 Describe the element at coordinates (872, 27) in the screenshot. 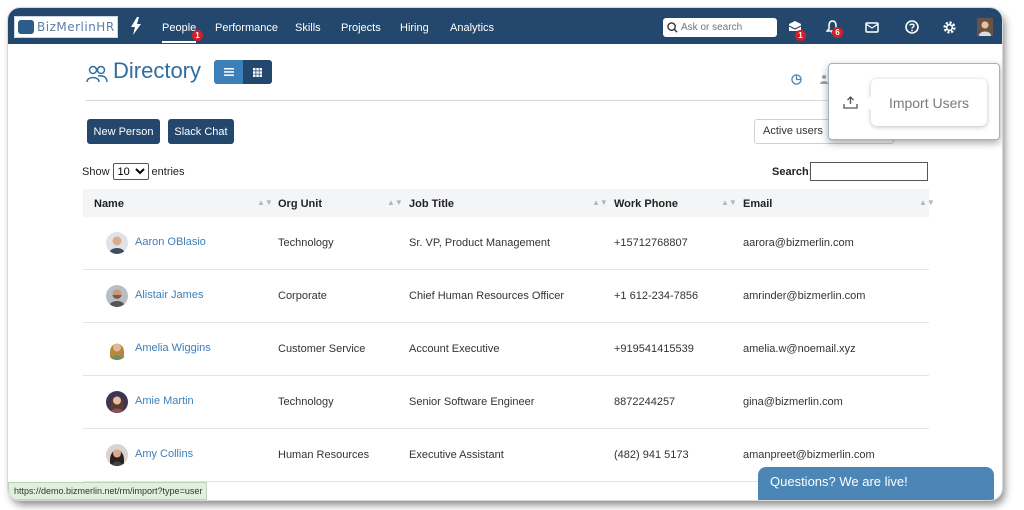

I see `mail-icon` at that location.